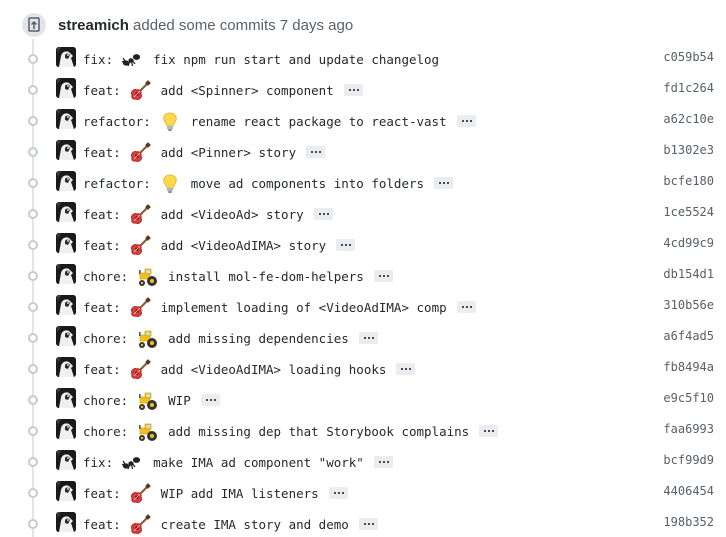 The image size is (726, 537). Describe the element at coordinates (244, 246) in the screenshot. I see `commit-message-link: add <VideoAdIMA> story` at that location.